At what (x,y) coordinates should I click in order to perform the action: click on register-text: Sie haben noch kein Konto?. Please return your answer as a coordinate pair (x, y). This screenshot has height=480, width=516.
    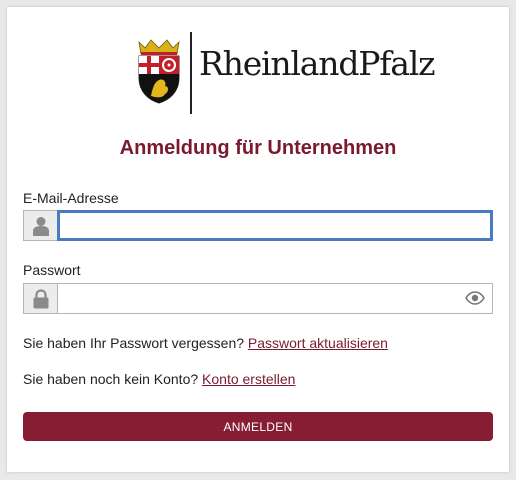
    Looking at the image, I should click on (111, 379).